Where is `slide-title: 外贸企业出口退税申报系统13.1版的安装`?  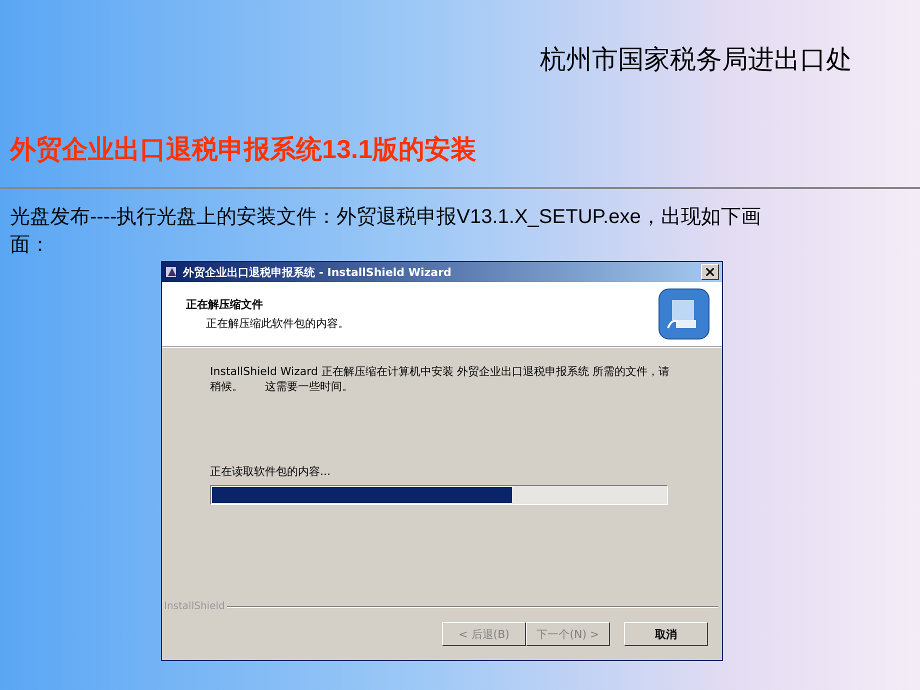 slide-title: 外贸企业出口退税申报系统13.1版的安装 is located at coordinates (243, 149).